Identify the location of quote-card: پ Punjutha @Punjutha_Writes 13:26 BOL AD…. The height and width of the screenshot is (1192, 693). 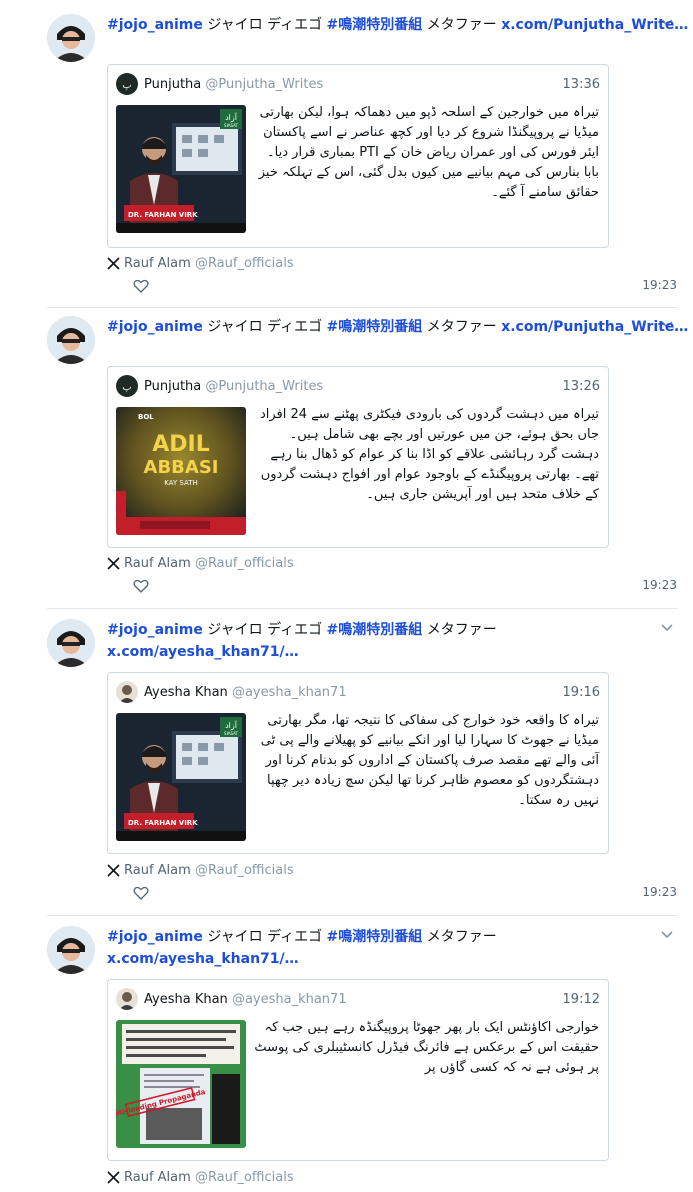
(358, 457).